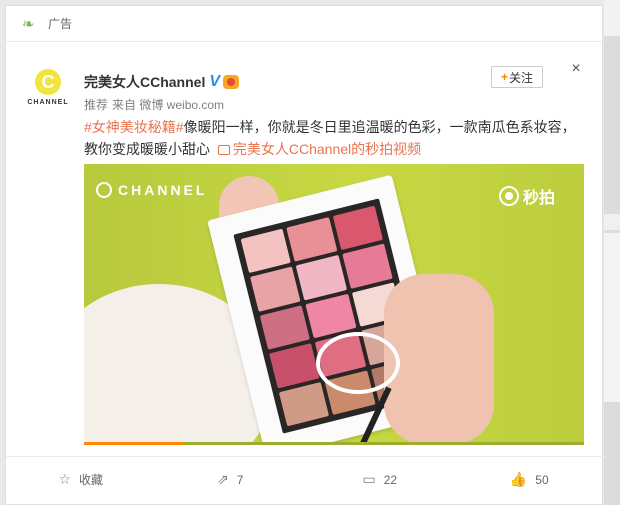 This screenshot has height=505, width=620. Describe the element at coordinates (144, 82) in the screenshot. I see `author-name: 完美女人CChannel` at that location.